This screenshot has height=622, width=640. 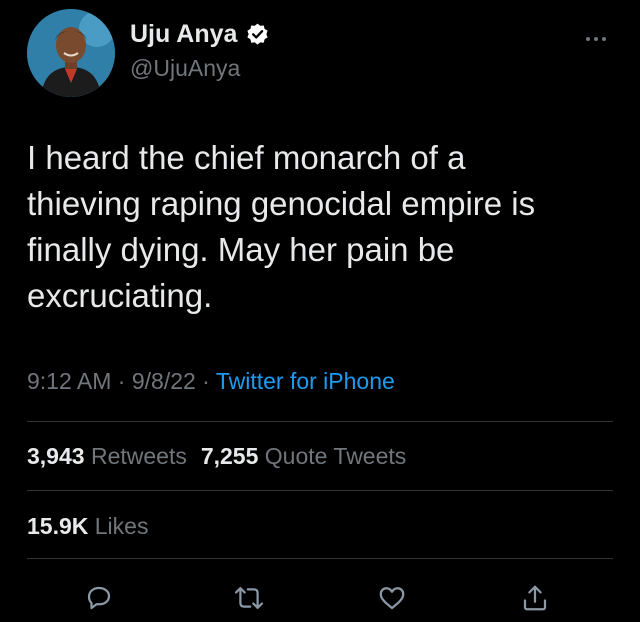 What do you see at coordinates (164, 381) in the screenshot?
I see `tweet-date: 9/8/22` at bounding box center [164, 381].